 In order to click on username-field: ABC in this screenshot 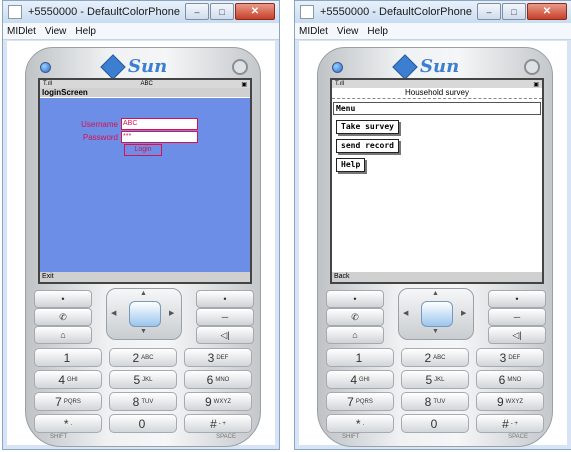, I will do `click(159, 124)`.